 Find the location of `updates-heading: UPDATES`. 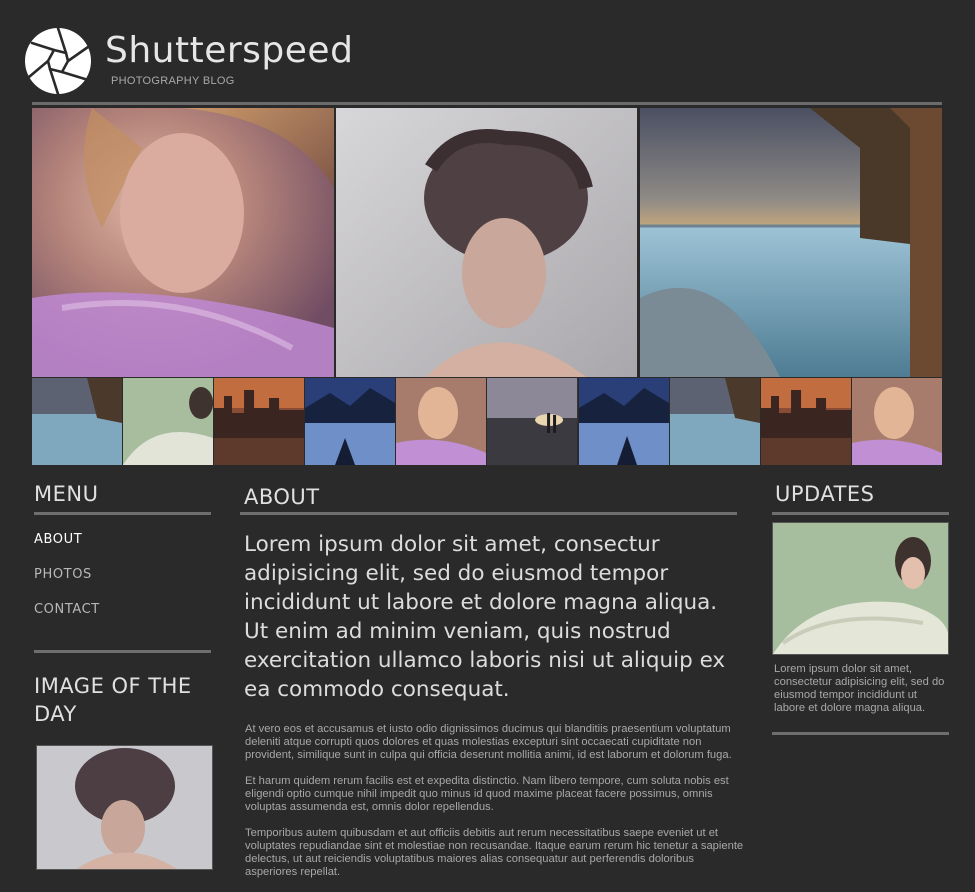

updates-heading: UPDATES is located at coordinates (825, 494).